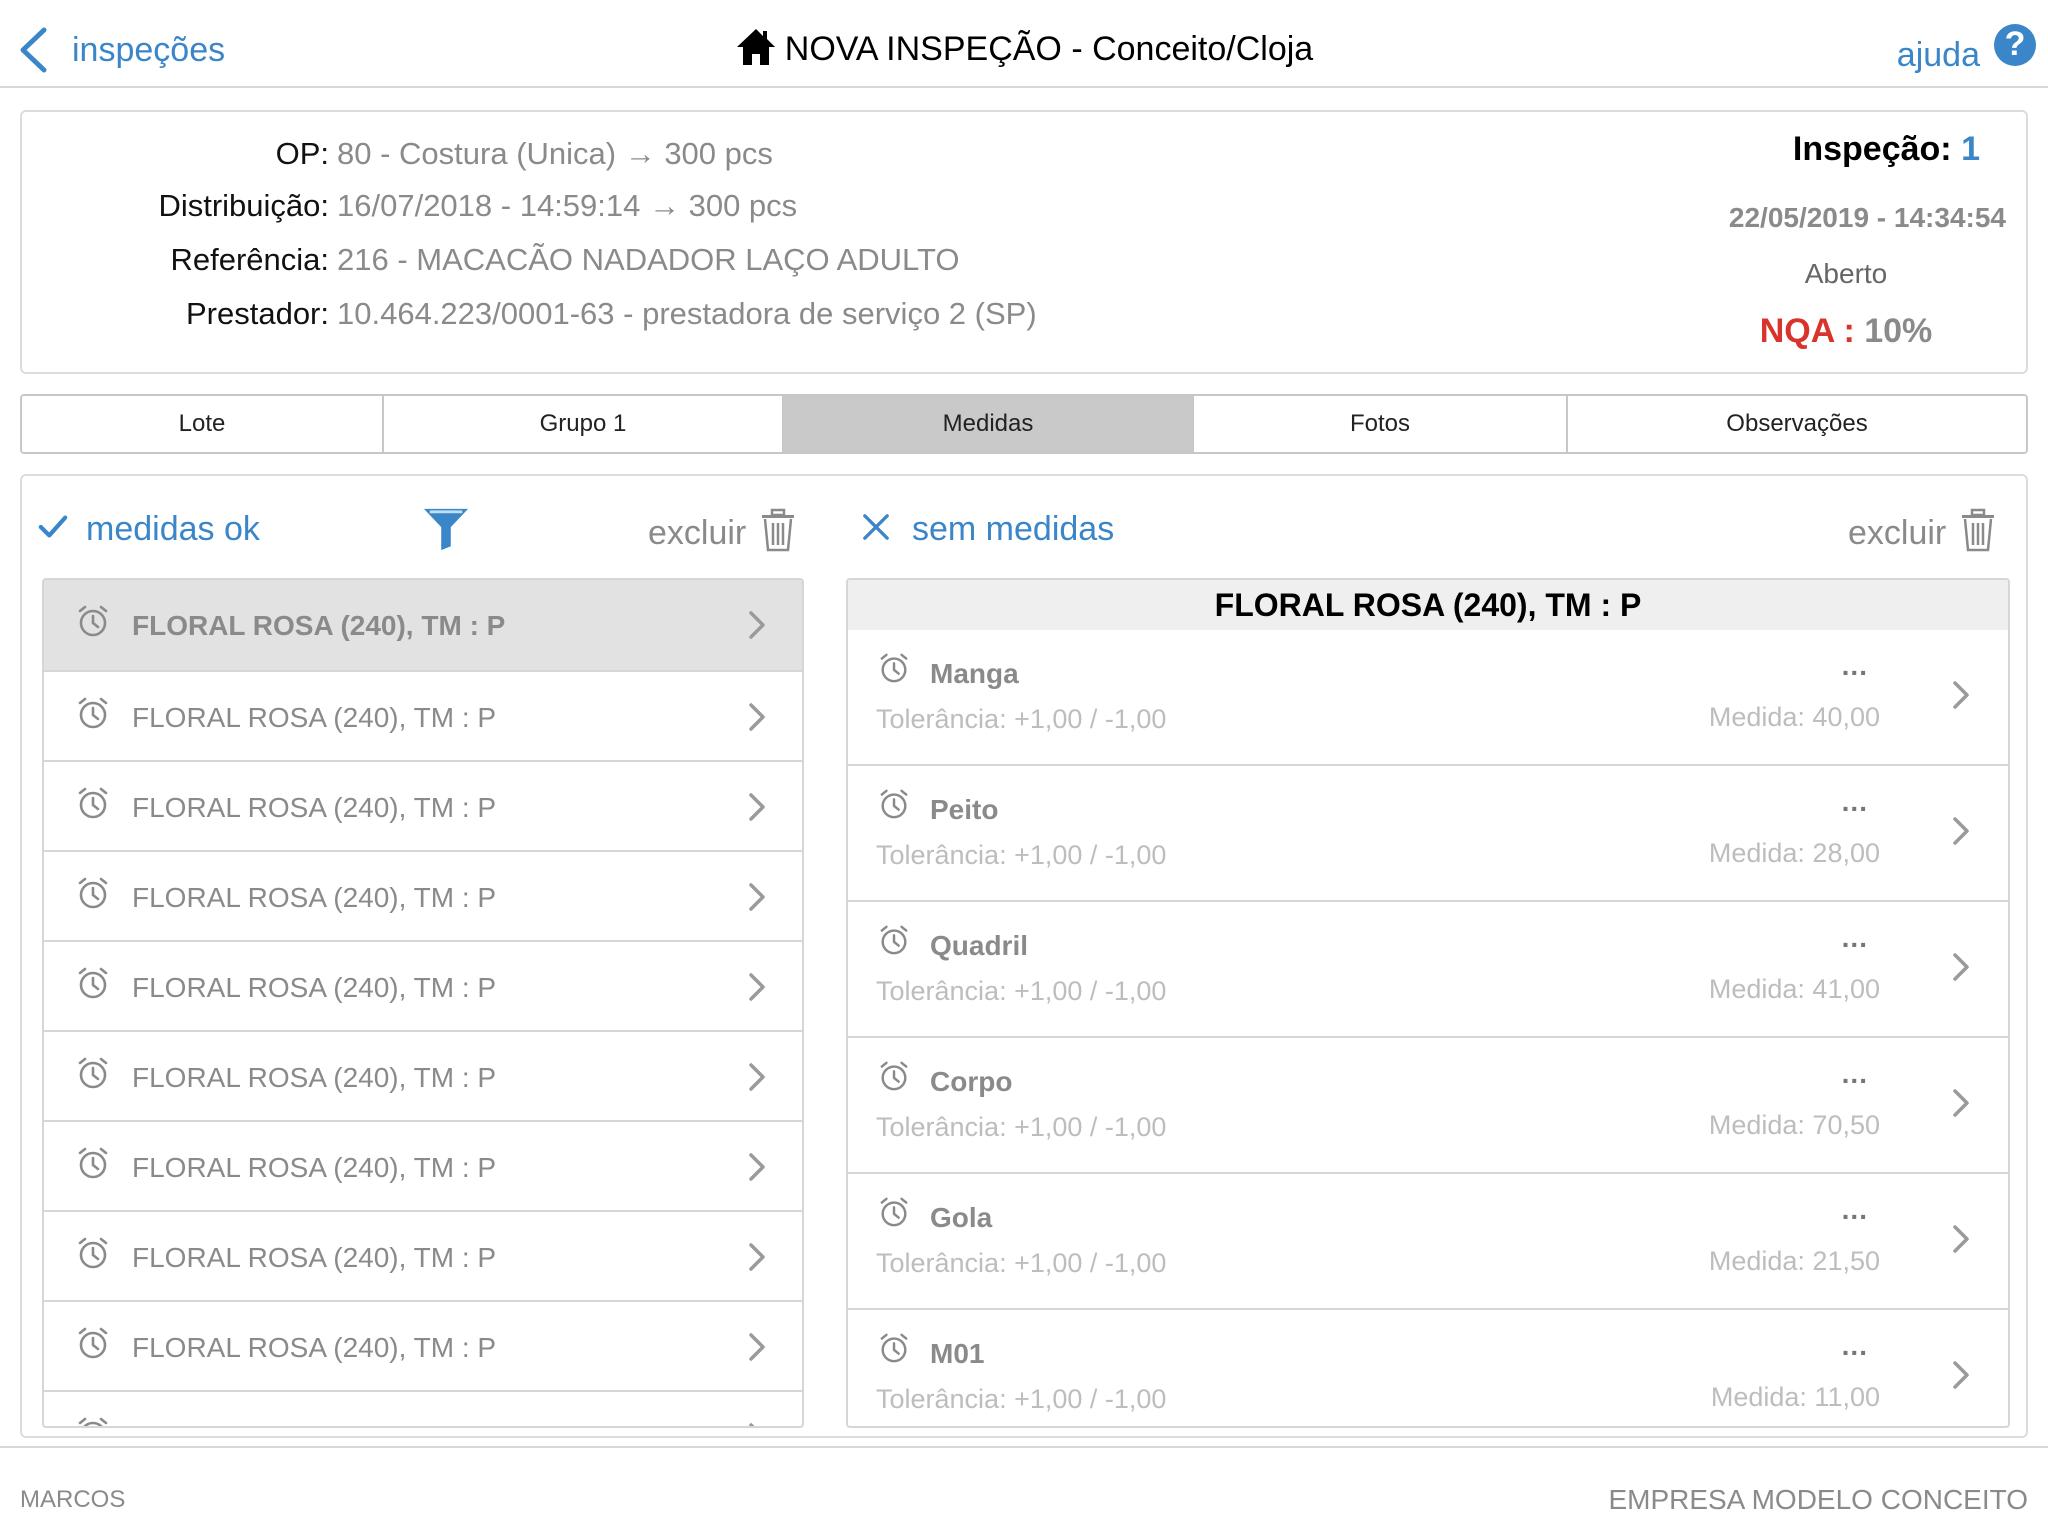 The image size is (2048, 1536). I want to click on op-label: OP:, so click(302, 153).